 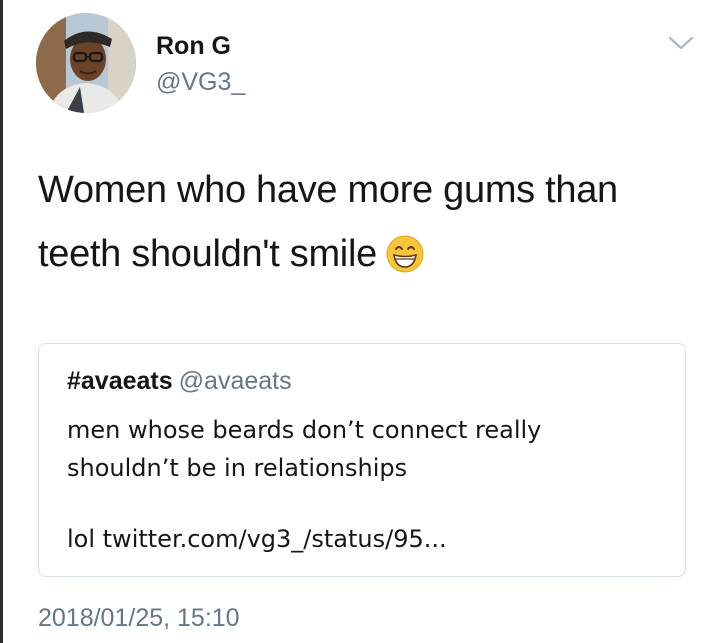 I want to click on tweet-text-line: teeth shouldn't smile, so click(x=368, y=258).